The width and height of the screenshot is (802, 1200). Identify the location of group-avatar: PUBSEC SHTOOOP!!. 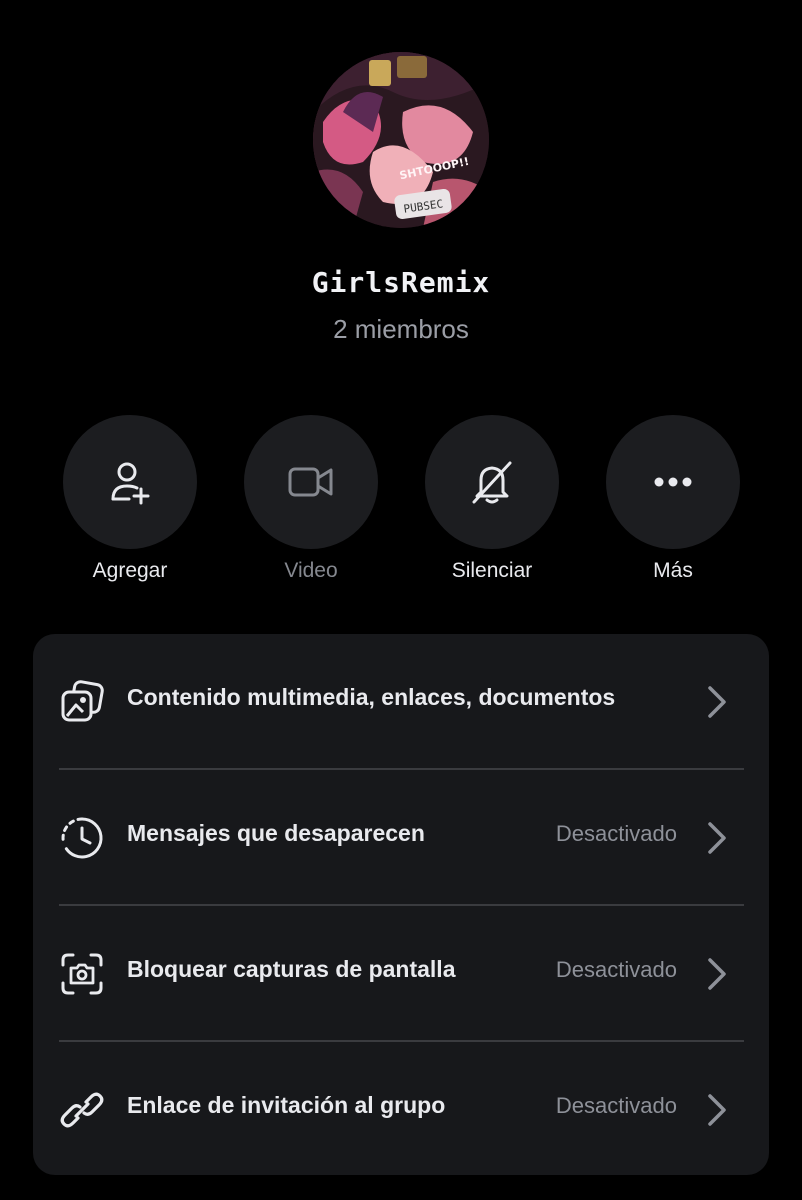
(401, 140).